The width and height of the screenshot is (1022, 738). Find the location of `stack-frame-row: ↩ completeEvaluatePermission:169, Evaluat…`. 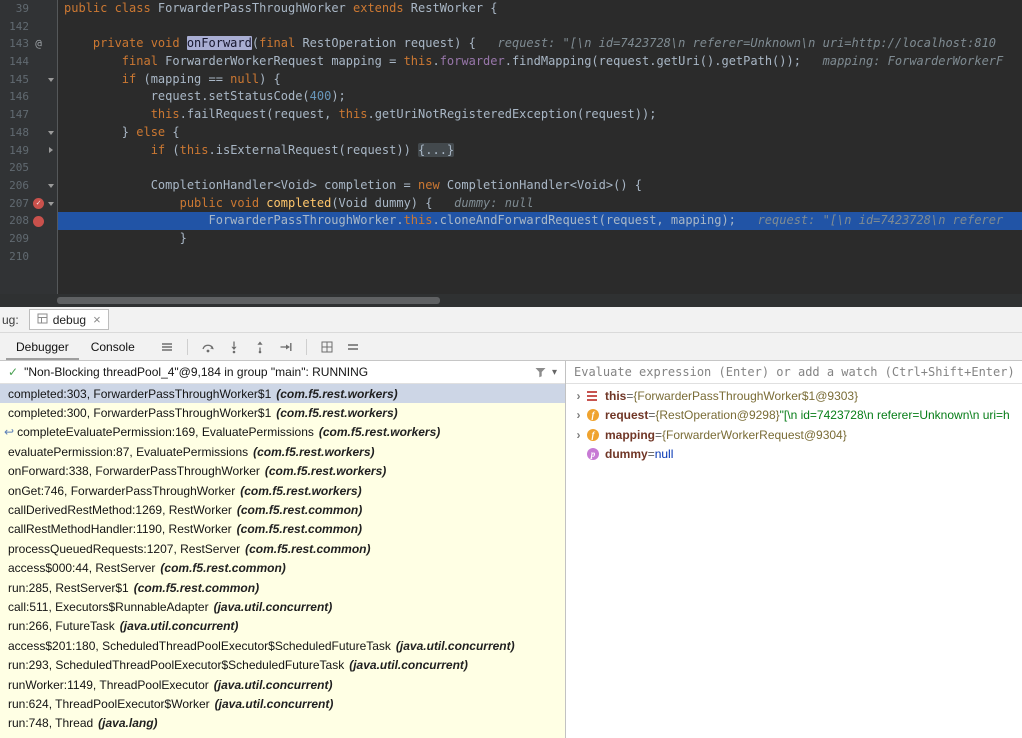

stack-frame-row: ↩ completeEvaluatePermission:169, Evaluat… is located at coordinates (282, 432).